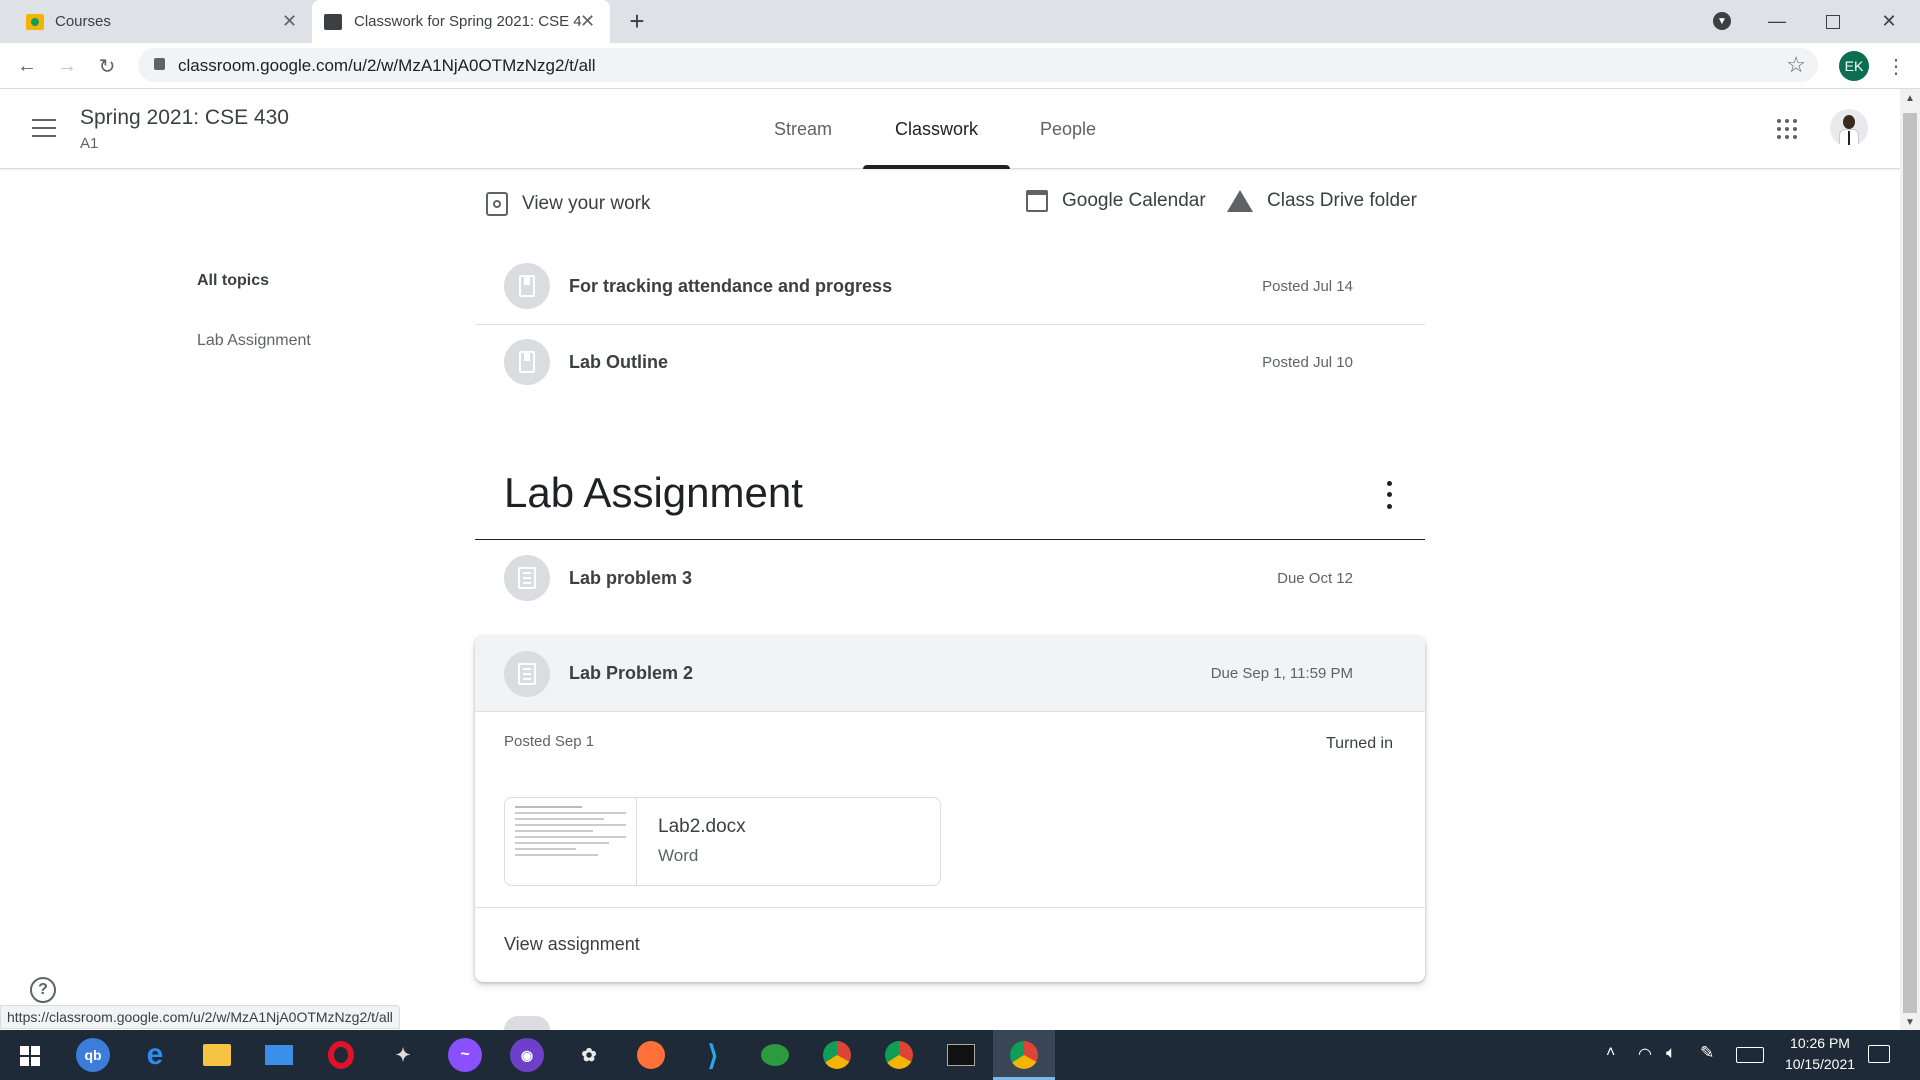 Image resolution: width=1920 pixels, height=1080 pixels. I want to click on attachment-type: Word, so click(678, 855).